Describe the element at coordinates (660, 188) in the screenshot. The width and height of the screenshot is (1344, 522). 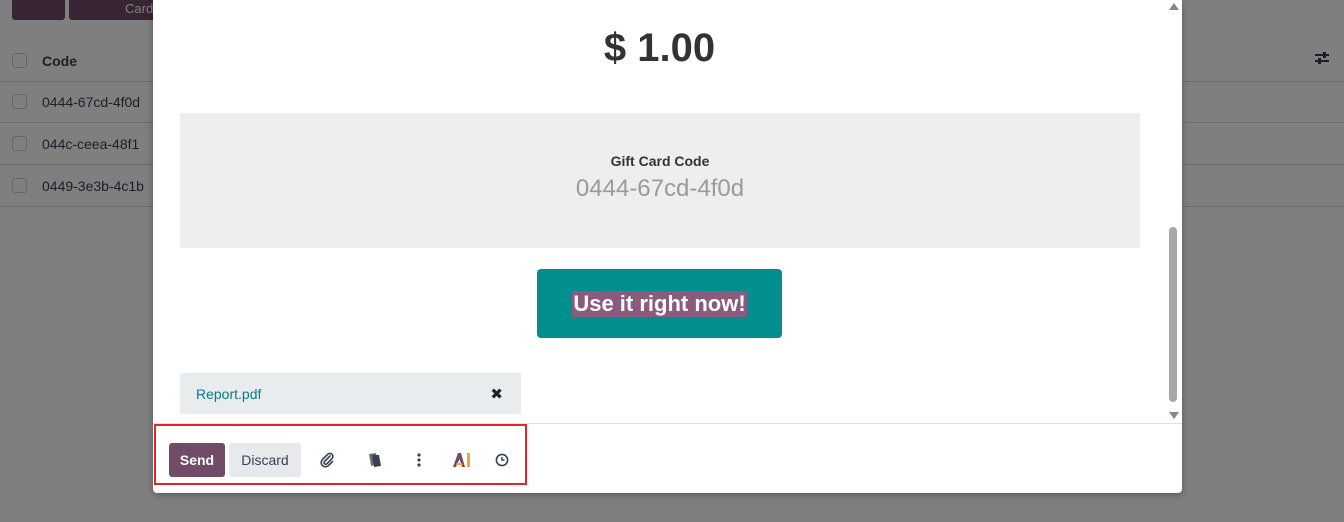
I see `gift-card-code-value: 0444-67cd-4f0d` at that location.